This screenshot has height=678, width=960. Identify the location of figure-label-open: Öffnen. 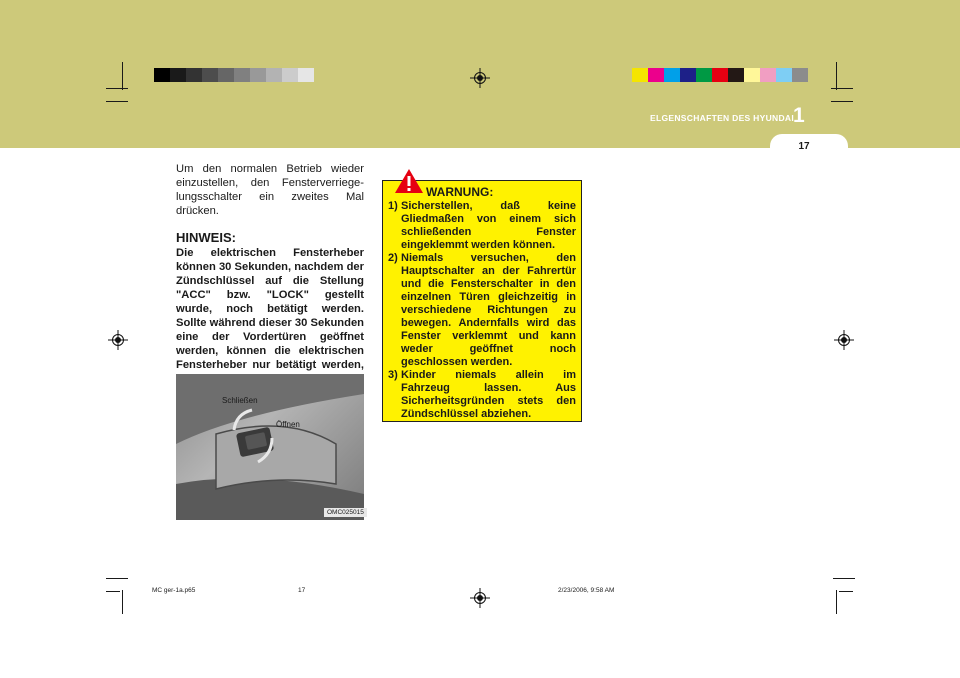
(288, 424).